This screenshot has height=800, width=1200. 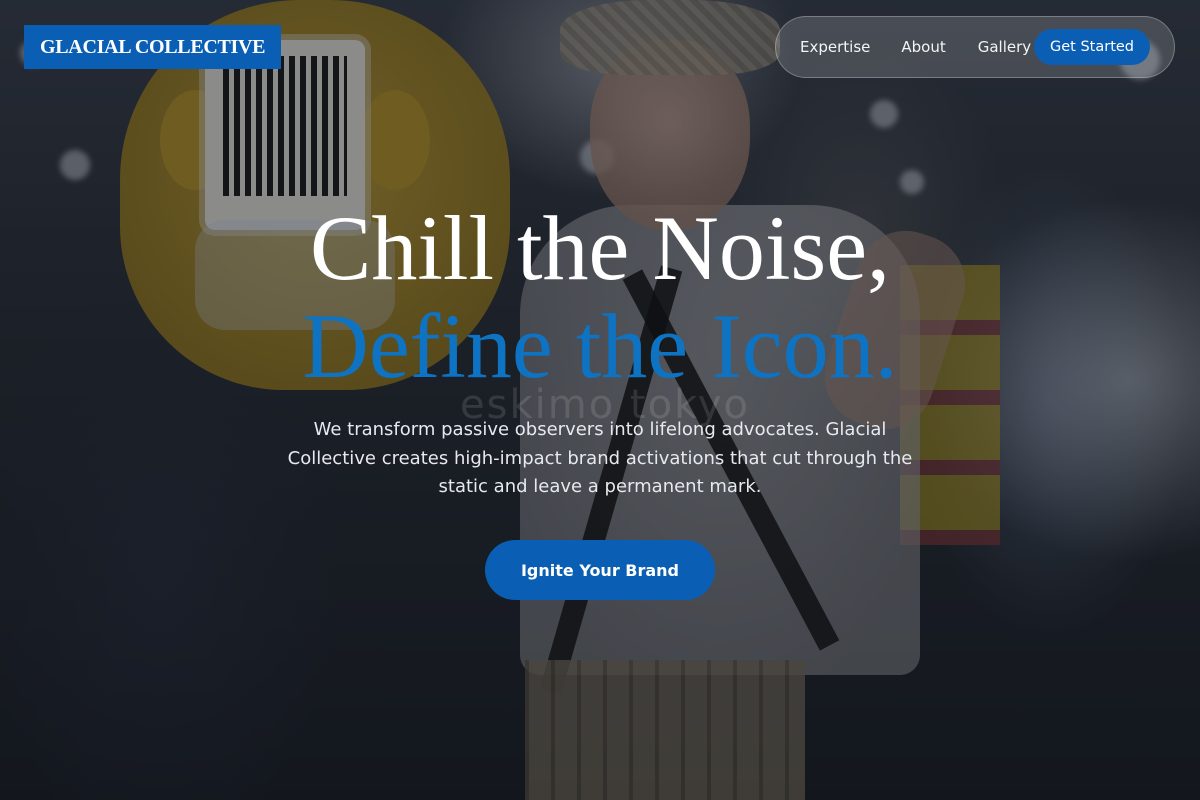 What do you see at coordinates (923, 47) in the screenshot?
I see `nav-link-about: About` at bounding box center [923, 47].